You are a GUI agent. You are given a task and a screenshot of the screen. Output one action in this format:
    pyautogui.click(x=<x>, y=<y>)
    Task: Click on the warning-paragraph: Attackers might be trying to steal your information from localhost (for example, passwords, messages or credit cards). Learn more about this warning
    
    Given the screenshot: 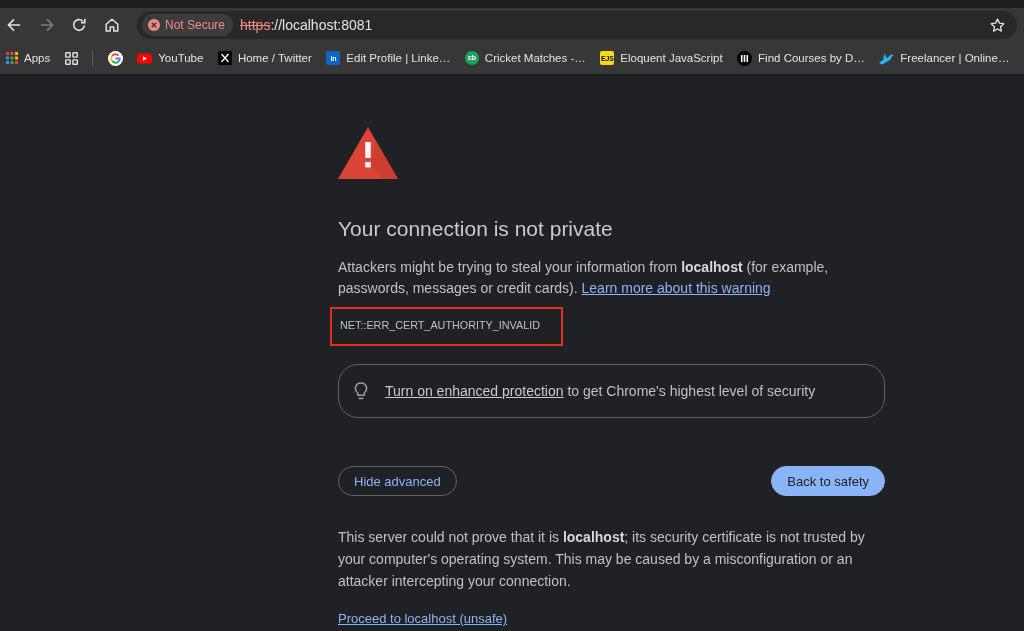 What is the action you would take?
    pyautogui.click(x=584, y=278)
    